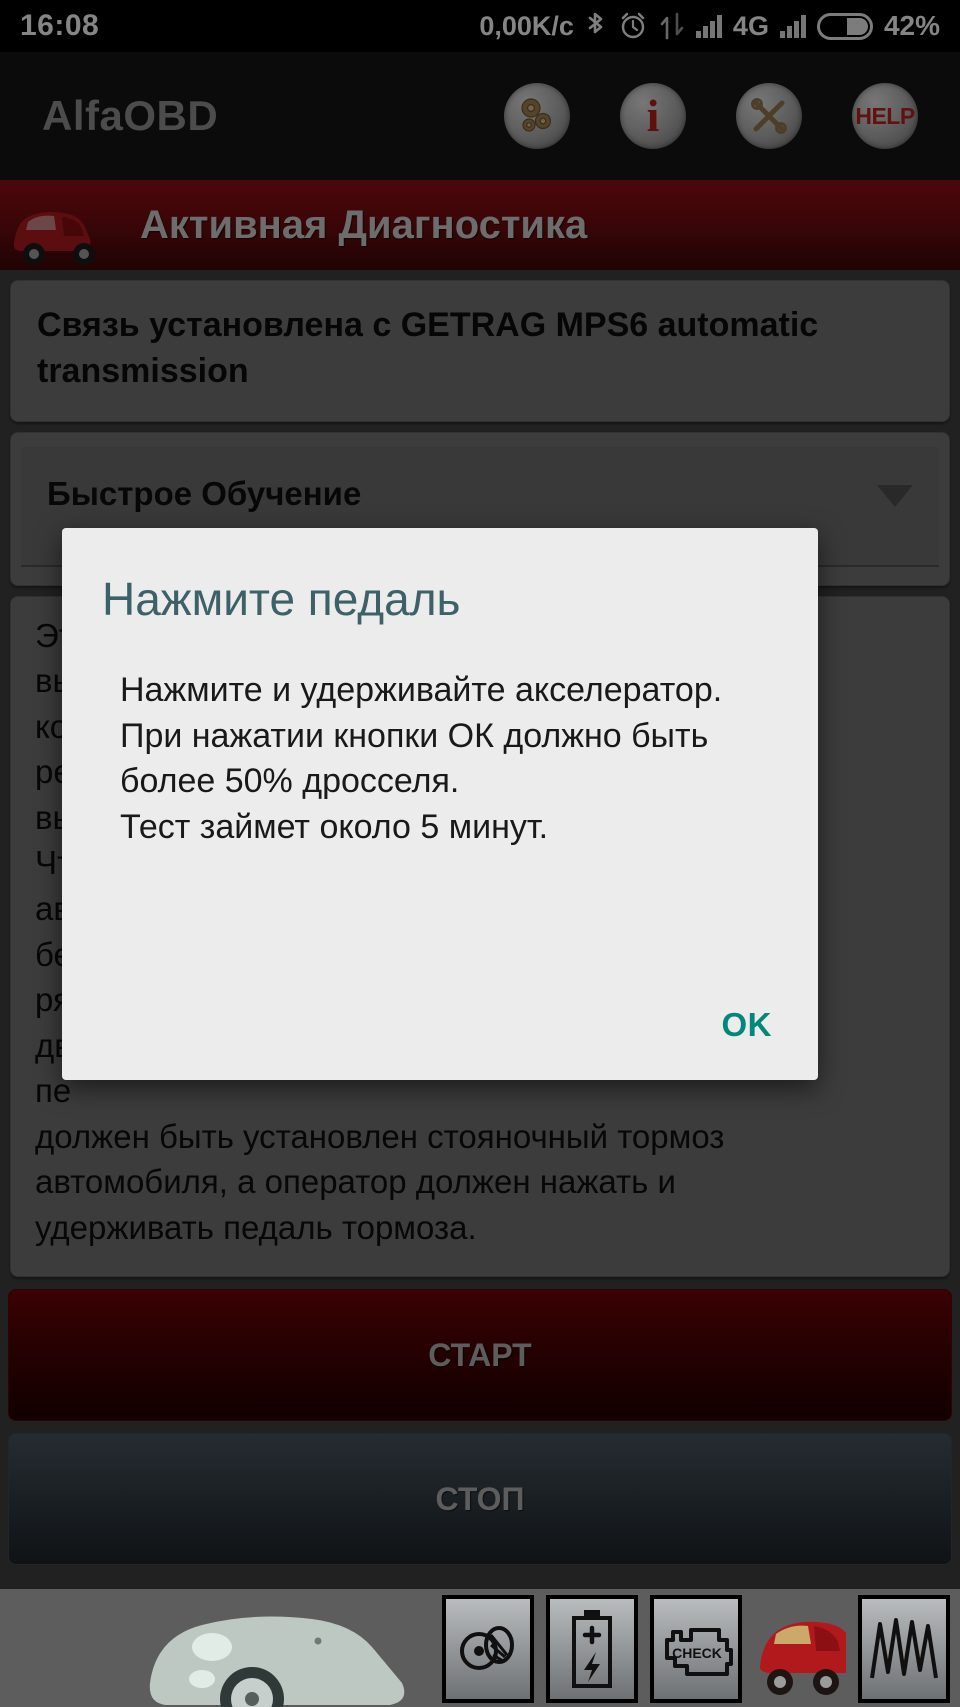  What do you see at coordinates (711, 116) in the screenshot?
I see `app-bar-actions: i HELP` at bounding box center [711, 116].